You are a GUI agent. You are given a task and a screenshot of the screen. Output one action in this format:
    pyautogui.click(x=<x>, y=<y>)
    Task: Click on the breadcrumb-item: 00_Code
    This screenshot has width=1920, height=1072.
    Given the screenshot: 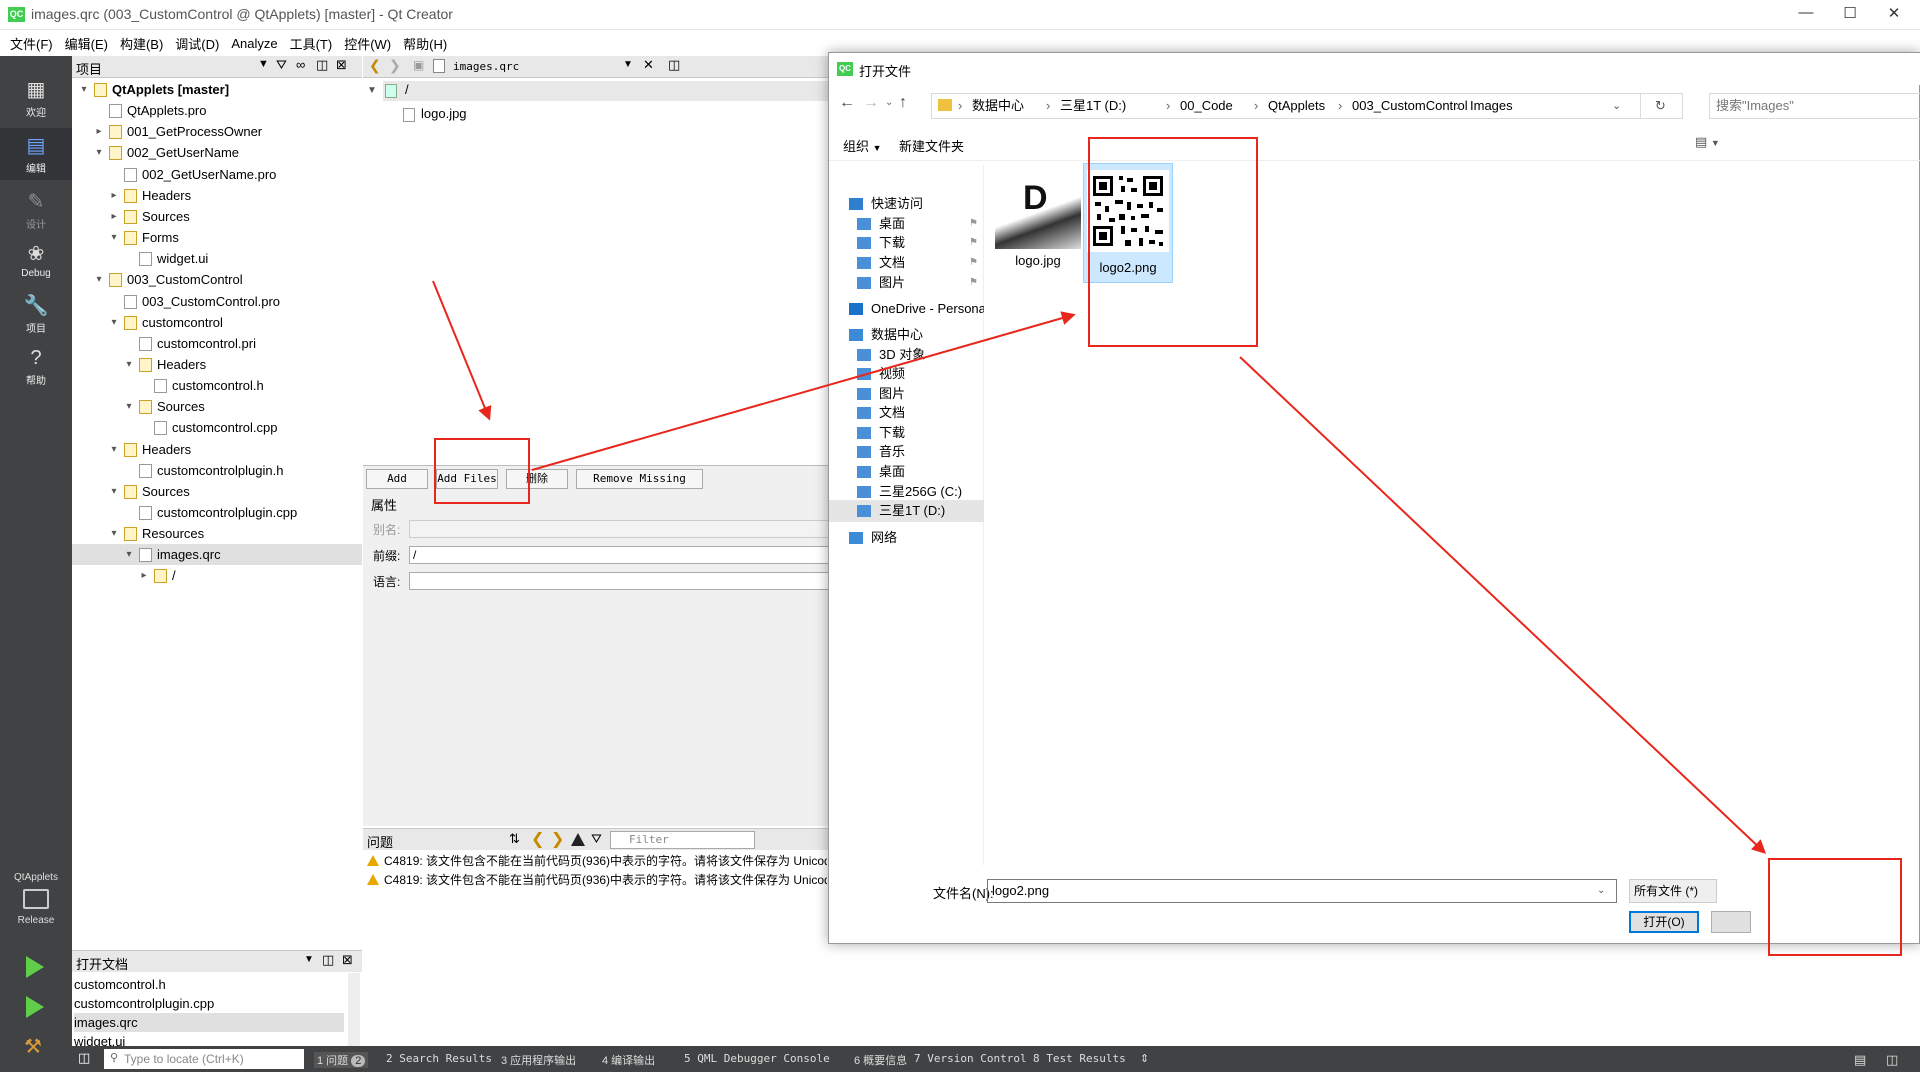 What is the action you would take?
    pyautogui.click(x=1206, y=106)
    